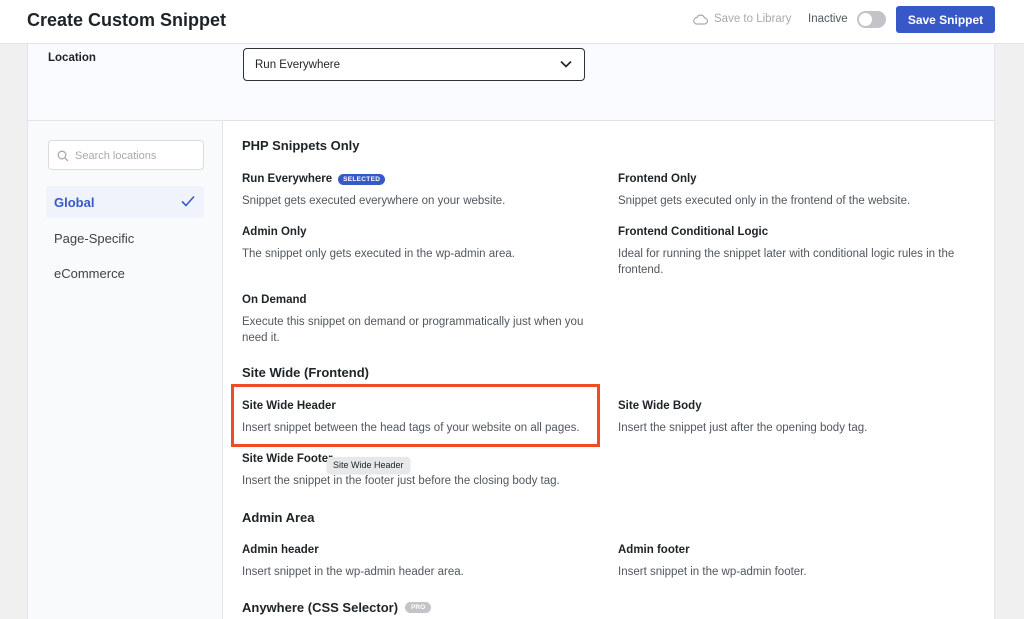  What do you see at coordinates (137, 156) in the screenshot?
I see `search-input` at bounding box center [137, 156].